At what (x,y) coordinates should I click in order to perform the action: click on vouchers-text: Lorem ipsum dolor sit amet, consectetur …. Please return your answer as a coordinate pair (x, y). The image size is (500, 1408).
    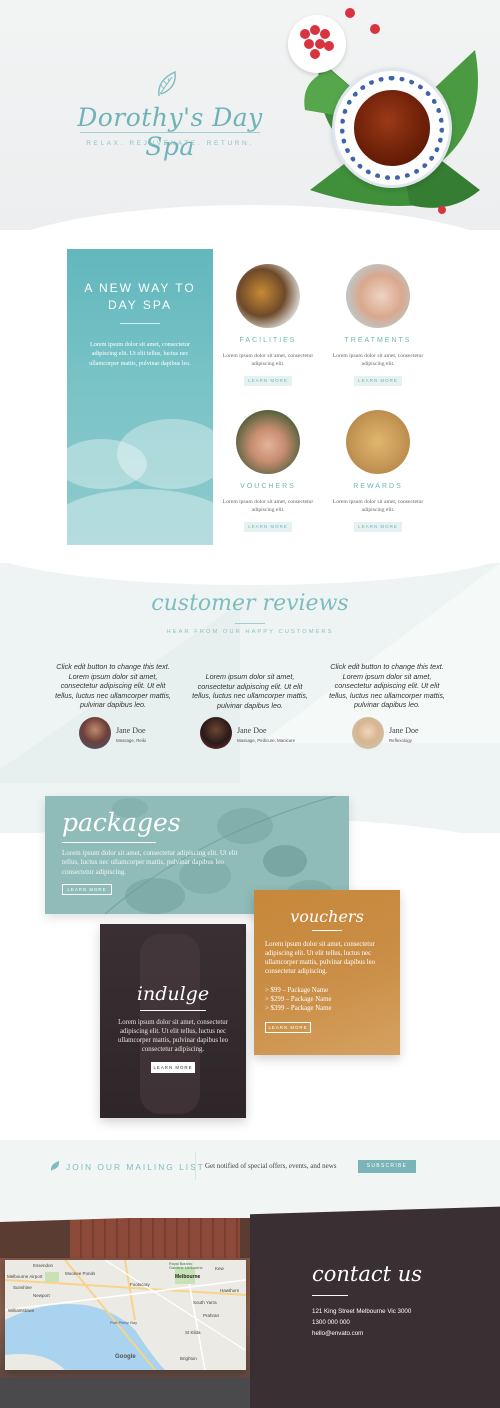
    Looking at the image, I should click on (320, 958).